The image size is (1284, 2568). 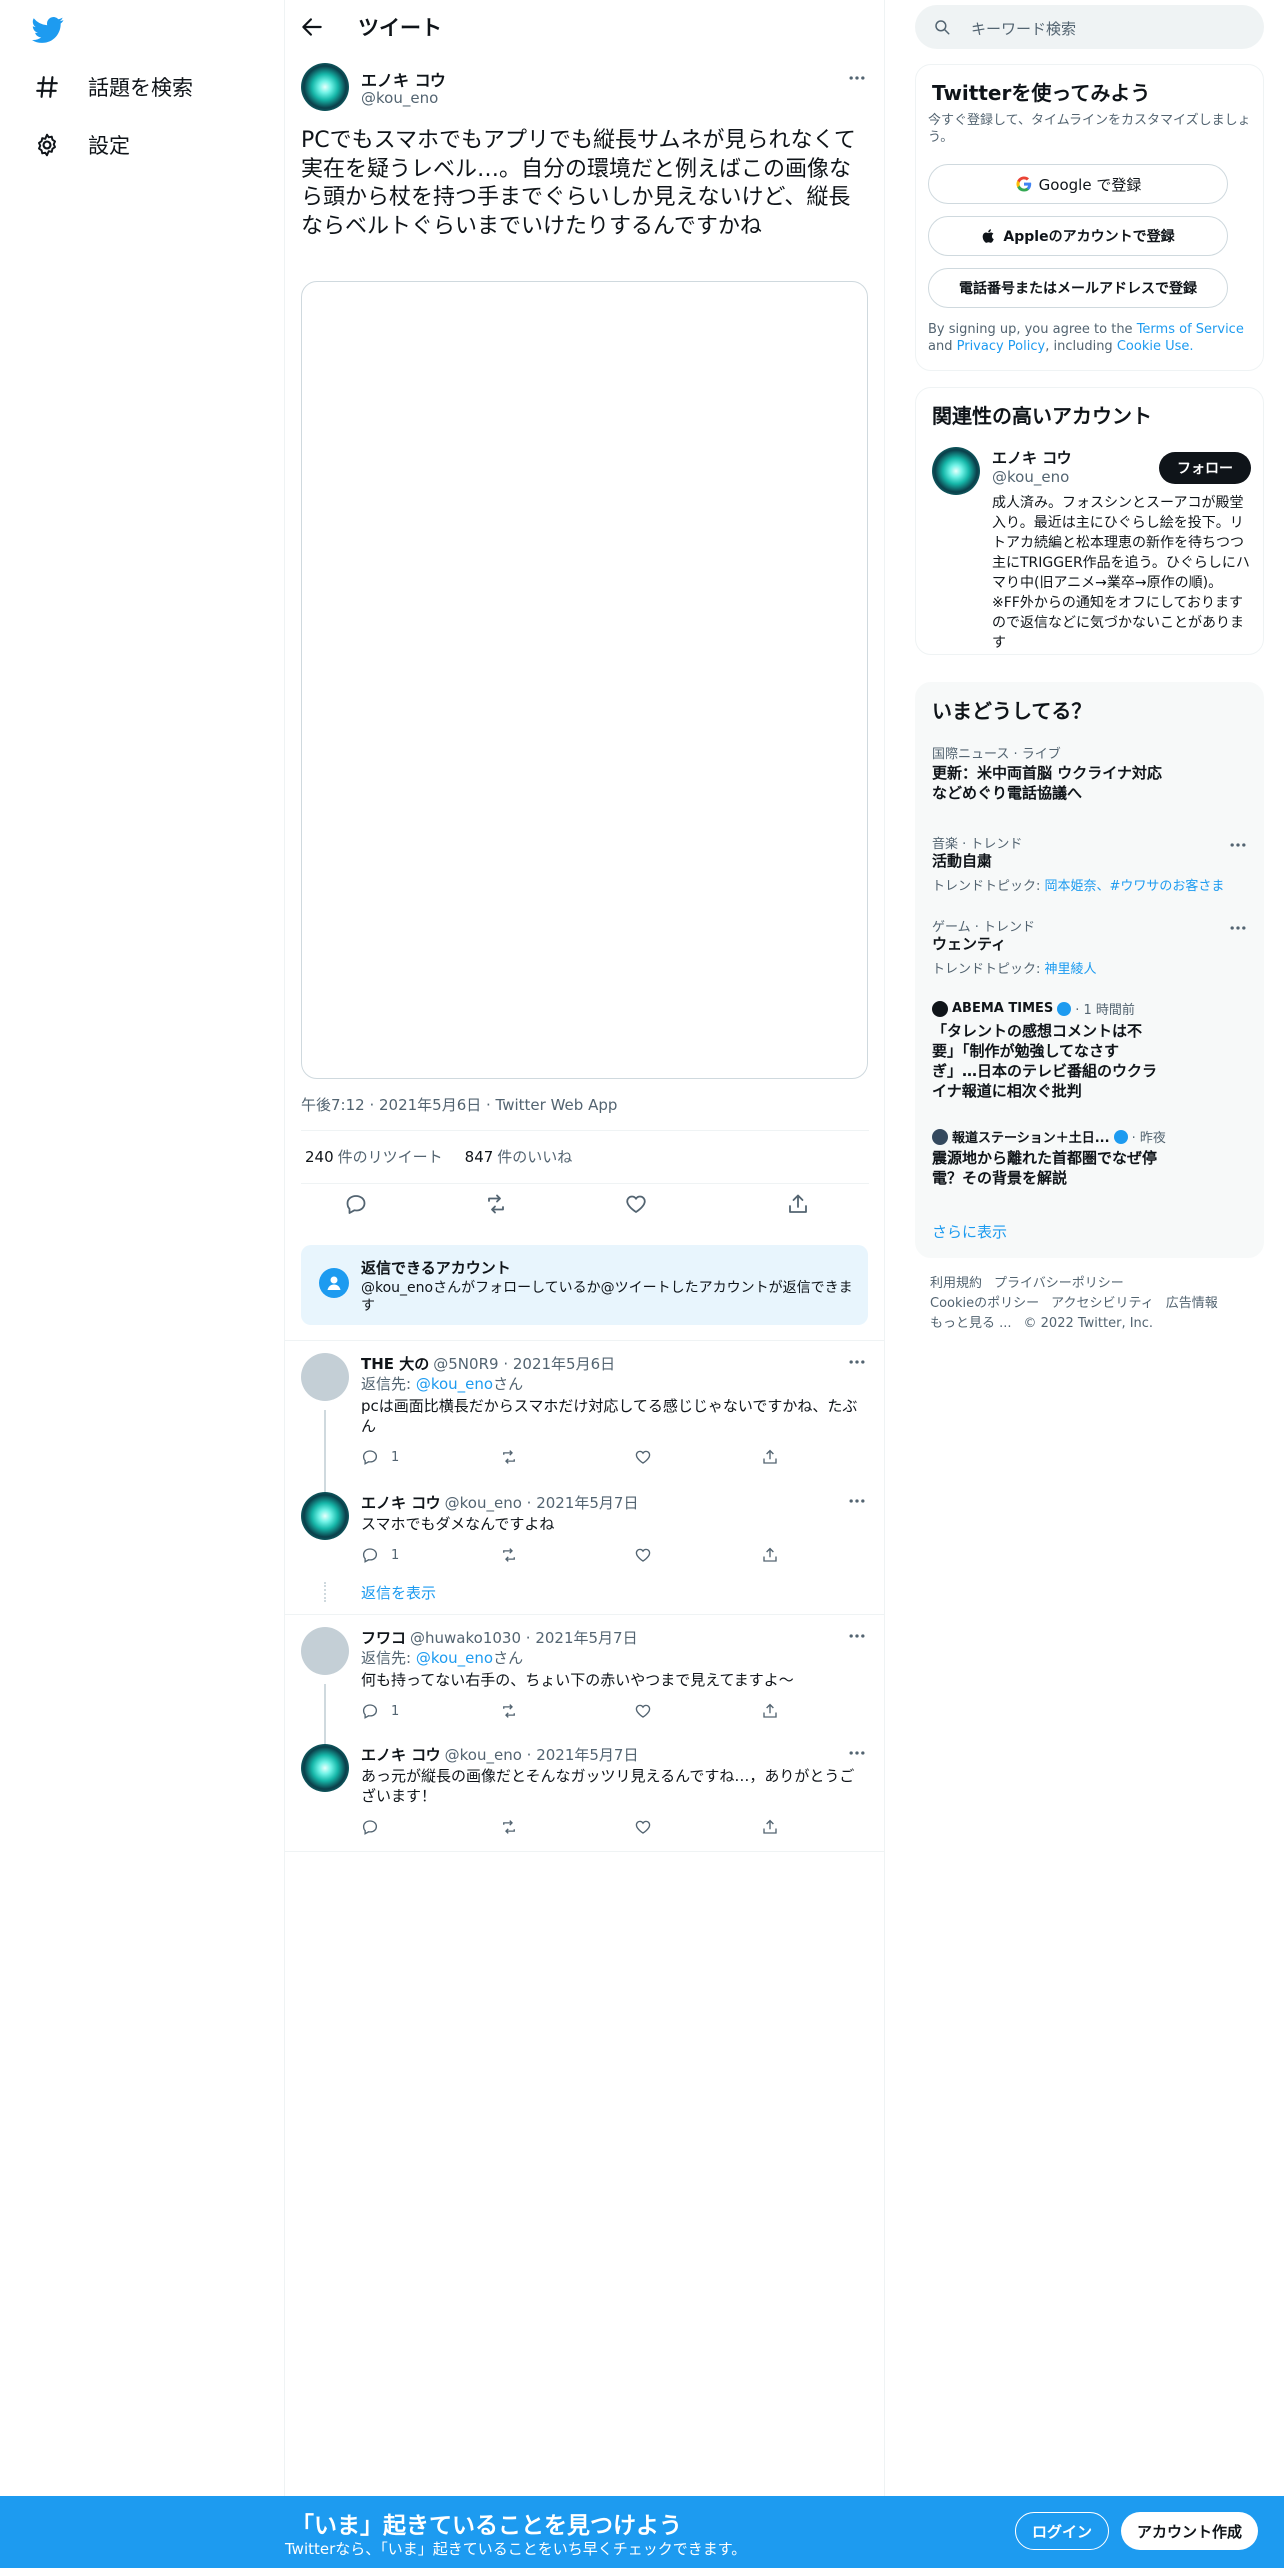 I want to click on tweet-stats: 240 件のリツイート 847 件のいいね, so click(x=438, y=1156).